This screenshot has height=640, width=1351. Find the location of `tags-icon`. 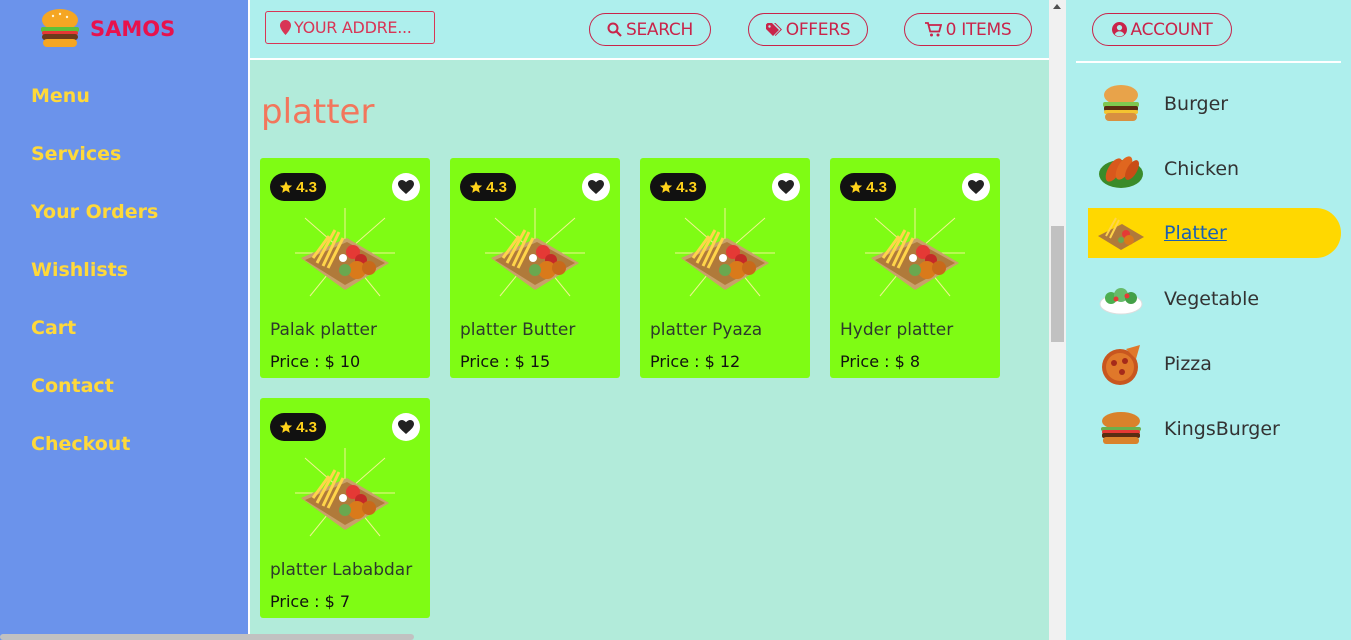

tags-icon is located at coordinates (773, 29).